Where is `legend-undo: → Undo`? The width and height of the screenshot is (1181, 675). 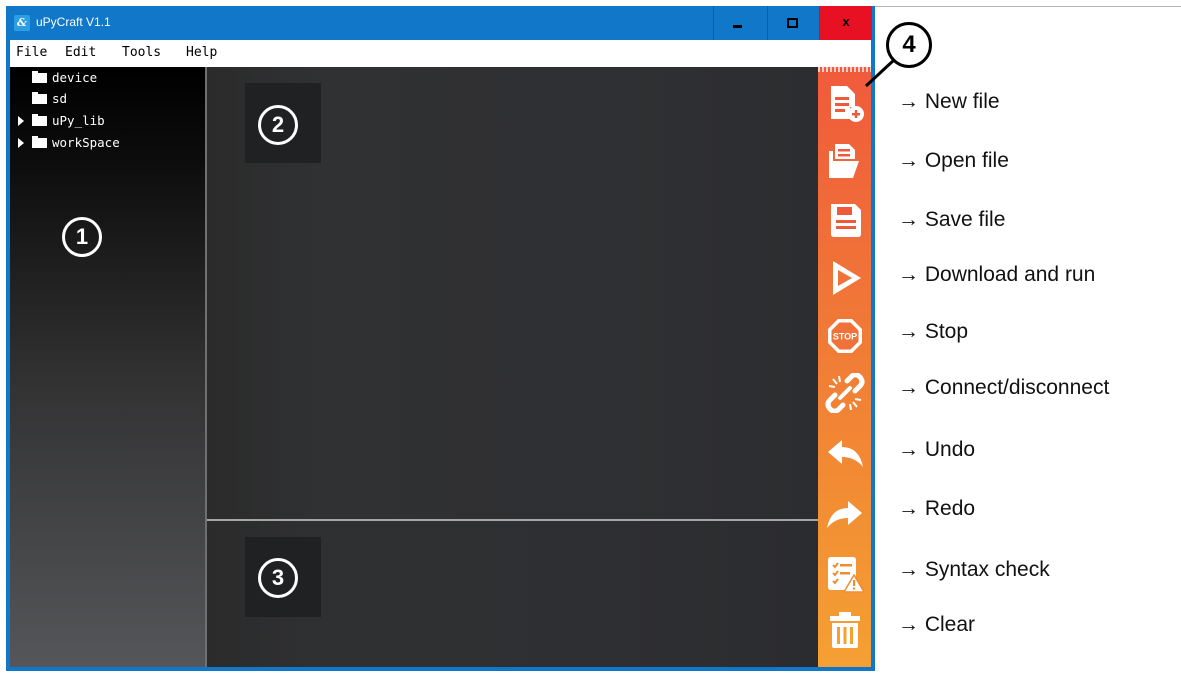 legend-undo: → Undo is located at coordinates (937, 449).